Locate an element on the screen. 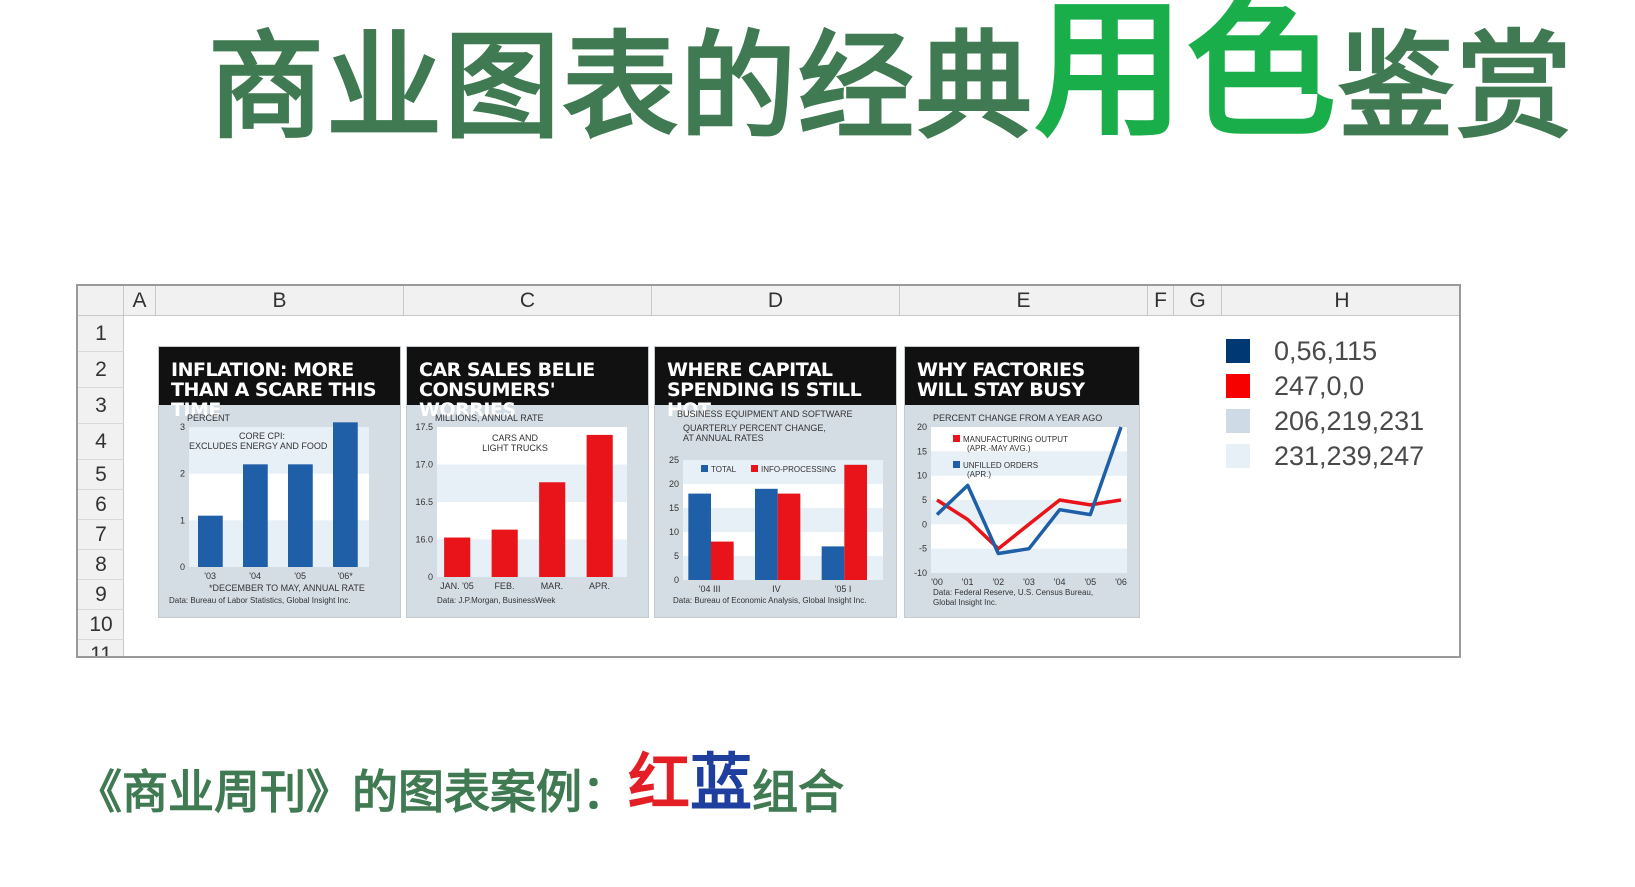  y-tick-label: 25 is located at coordinates (674, 460).